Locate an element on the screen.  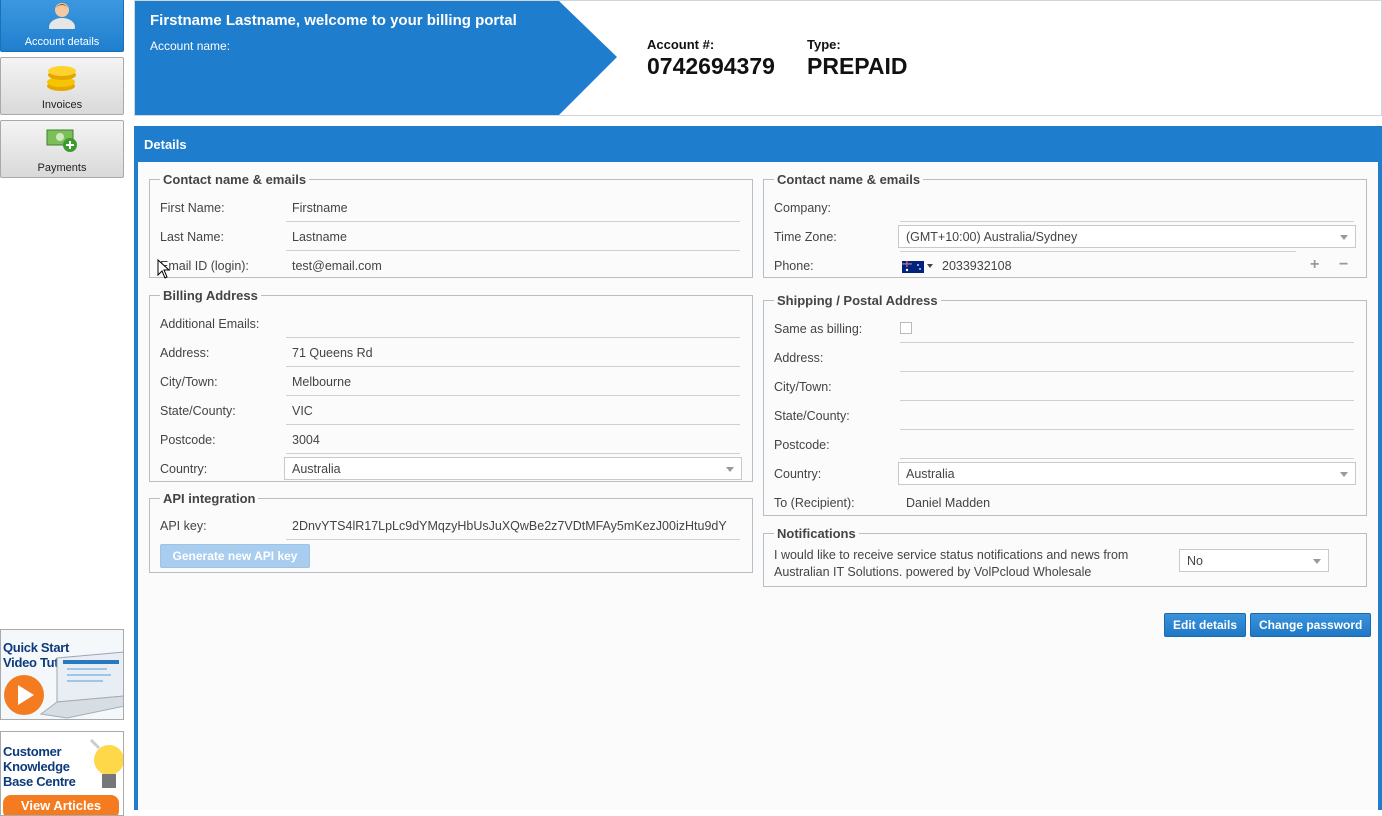
phone-row: Phone: 2033932108 + − is located at coordinates (1064, 265).